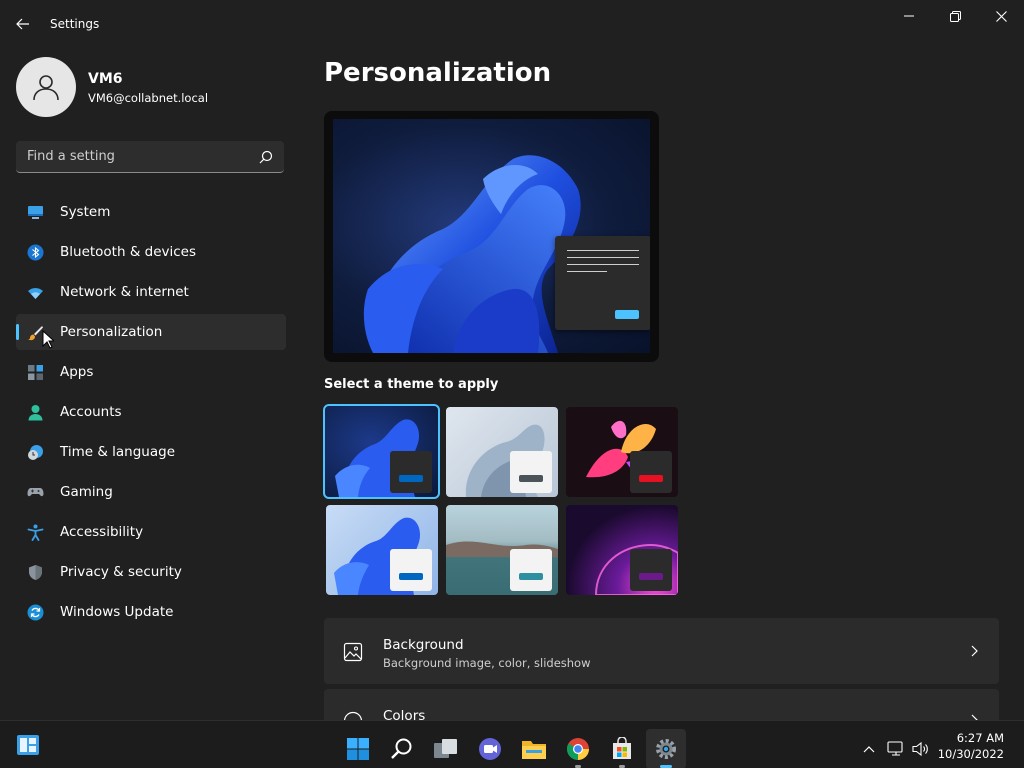  What do you see at coordinates (128, 252) in the screenshot?
I see `sidebar-item-label: Bluetooth & devices` at bounding box center [128, 252].